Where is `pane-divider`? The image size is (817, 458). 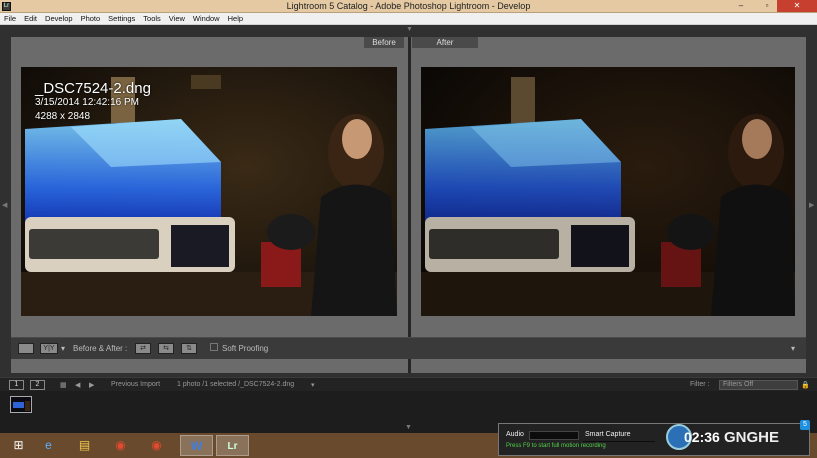 pane-divider is located at coordinates (409, 205).